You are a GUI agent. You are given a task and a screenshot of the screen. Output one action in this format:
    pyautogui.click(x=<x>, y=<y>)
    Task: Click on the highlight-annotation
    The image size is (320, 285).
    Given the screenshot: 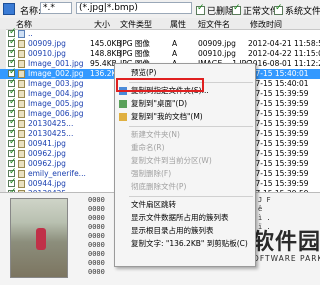 What is the action you would take?
    pyautogui.click(x=160, y=85)
    